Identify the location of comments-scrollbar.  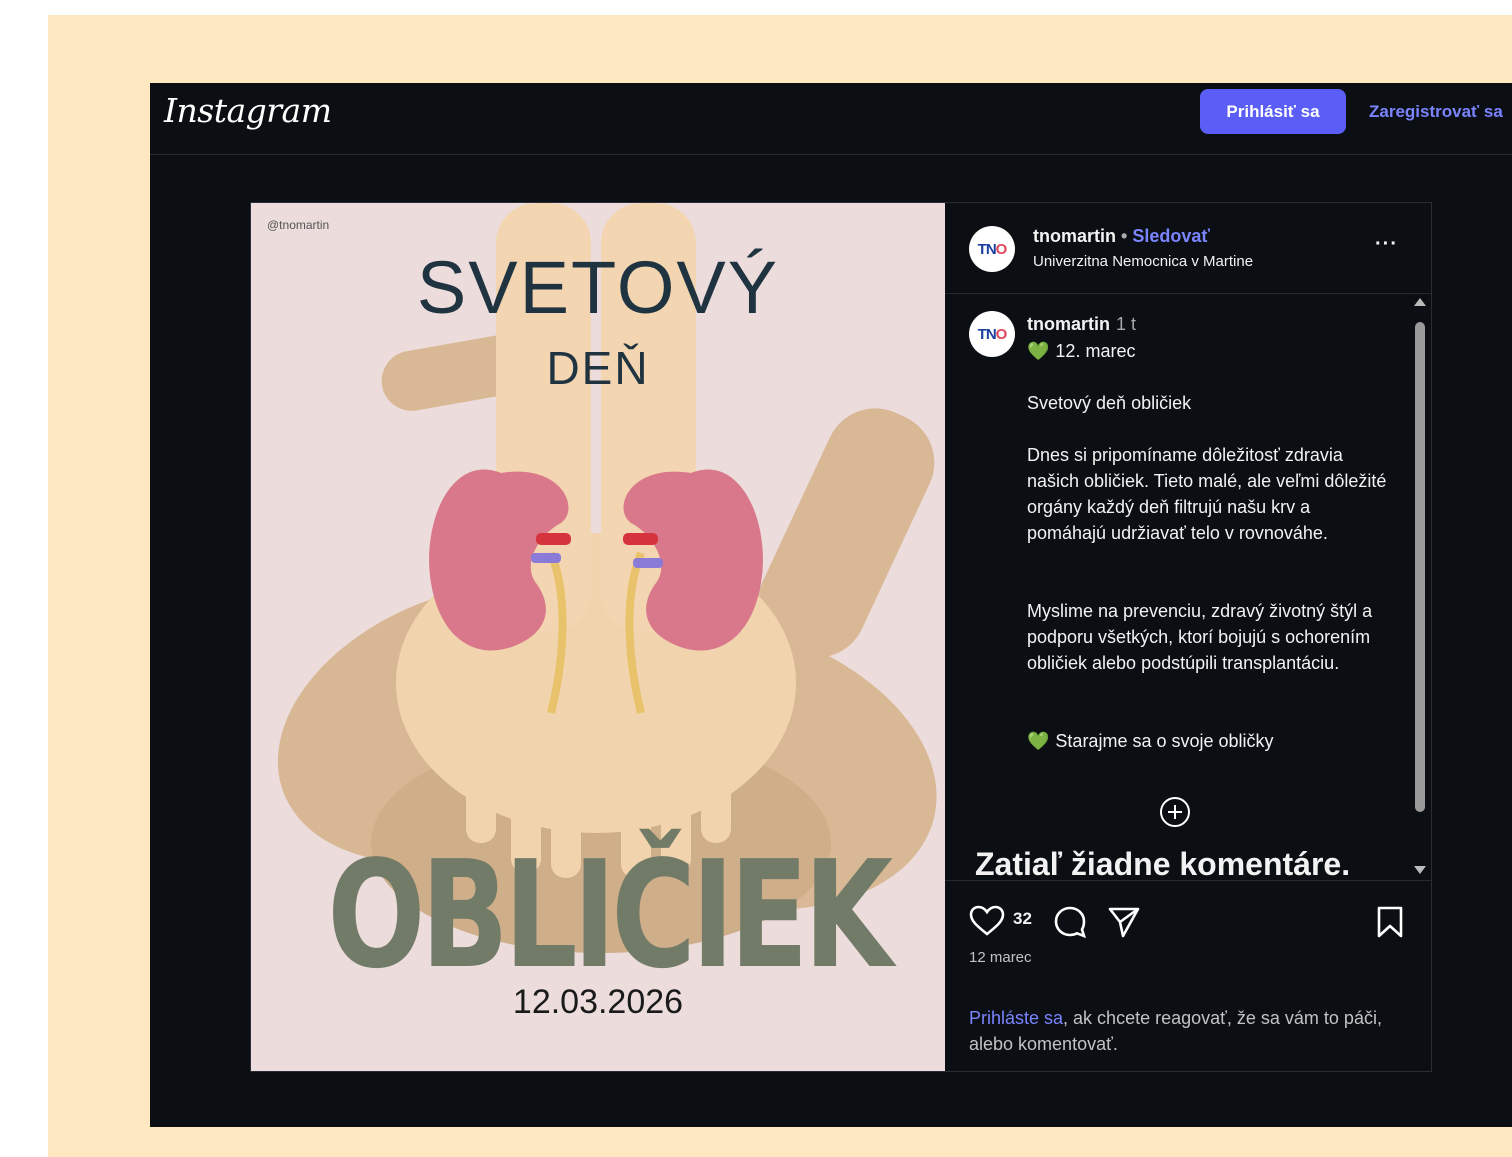
(1420, 587).